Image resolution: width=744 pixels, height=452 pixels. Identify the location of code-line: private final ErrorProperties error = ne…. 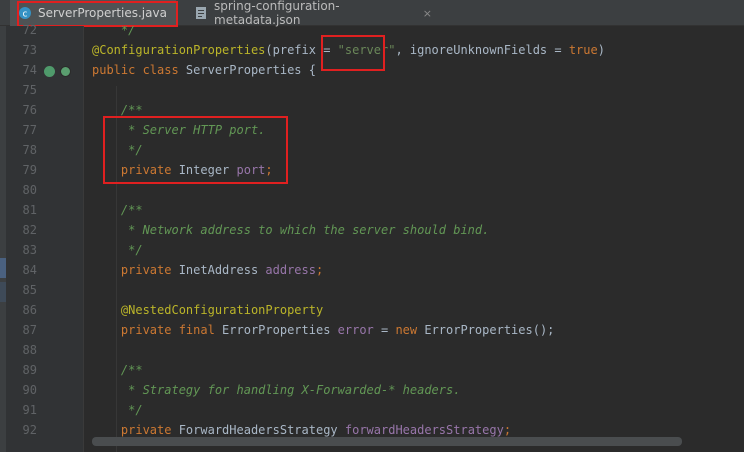
(323, 330).